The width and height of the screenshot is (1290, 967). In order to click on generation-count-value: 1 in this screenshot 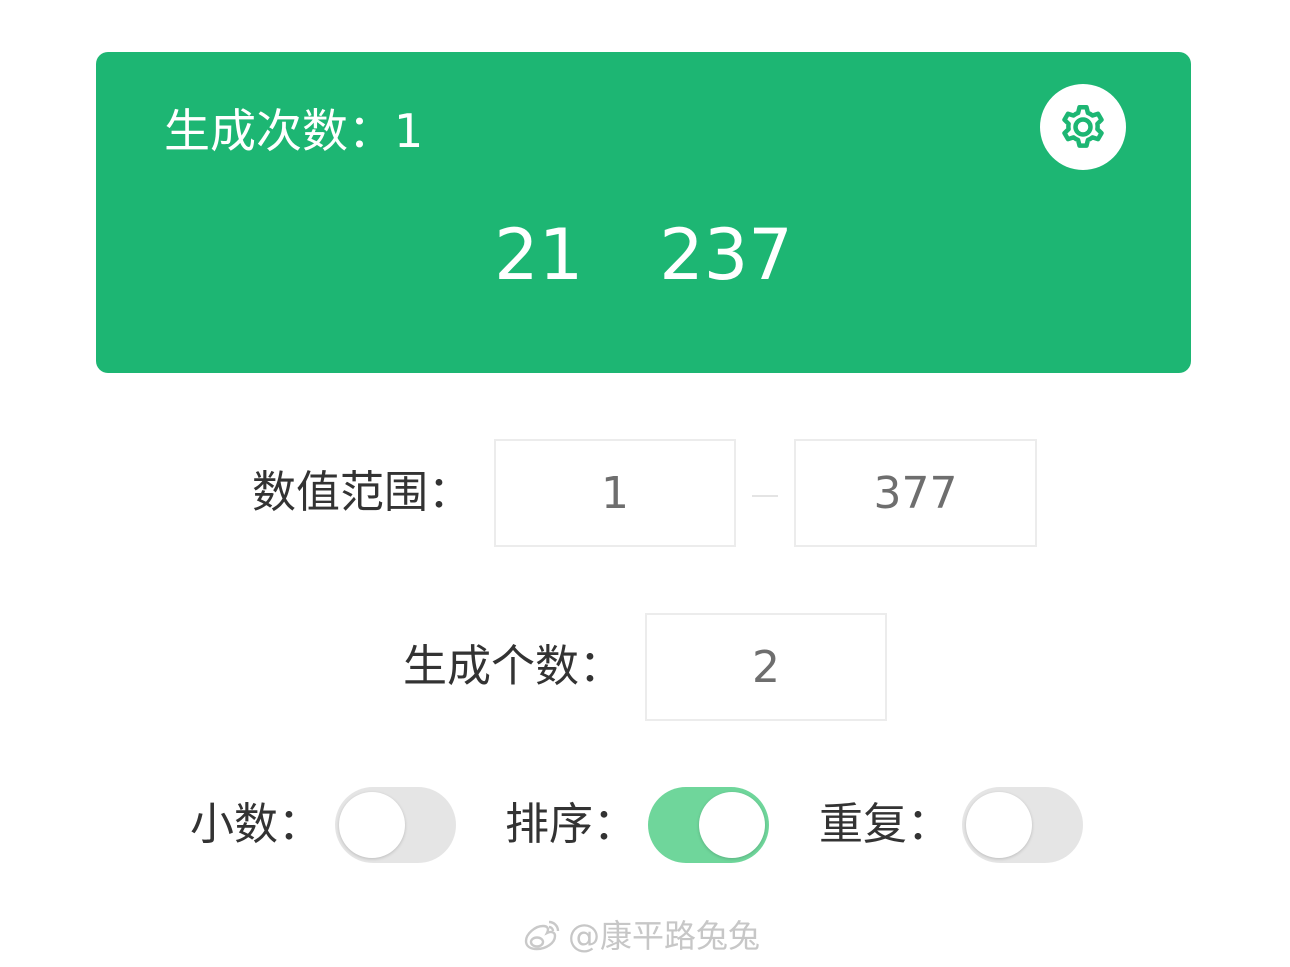, I will do `click(409, 131)`.